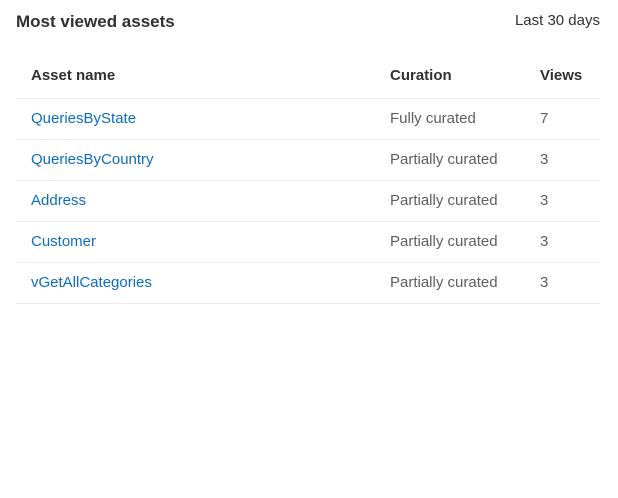 This screenshot has width=618, height=498. What do you see at coordinates (83, 119) in the screenshot?
I see `asset-name-link: QueriesByState` at bounding box center [83, 119].